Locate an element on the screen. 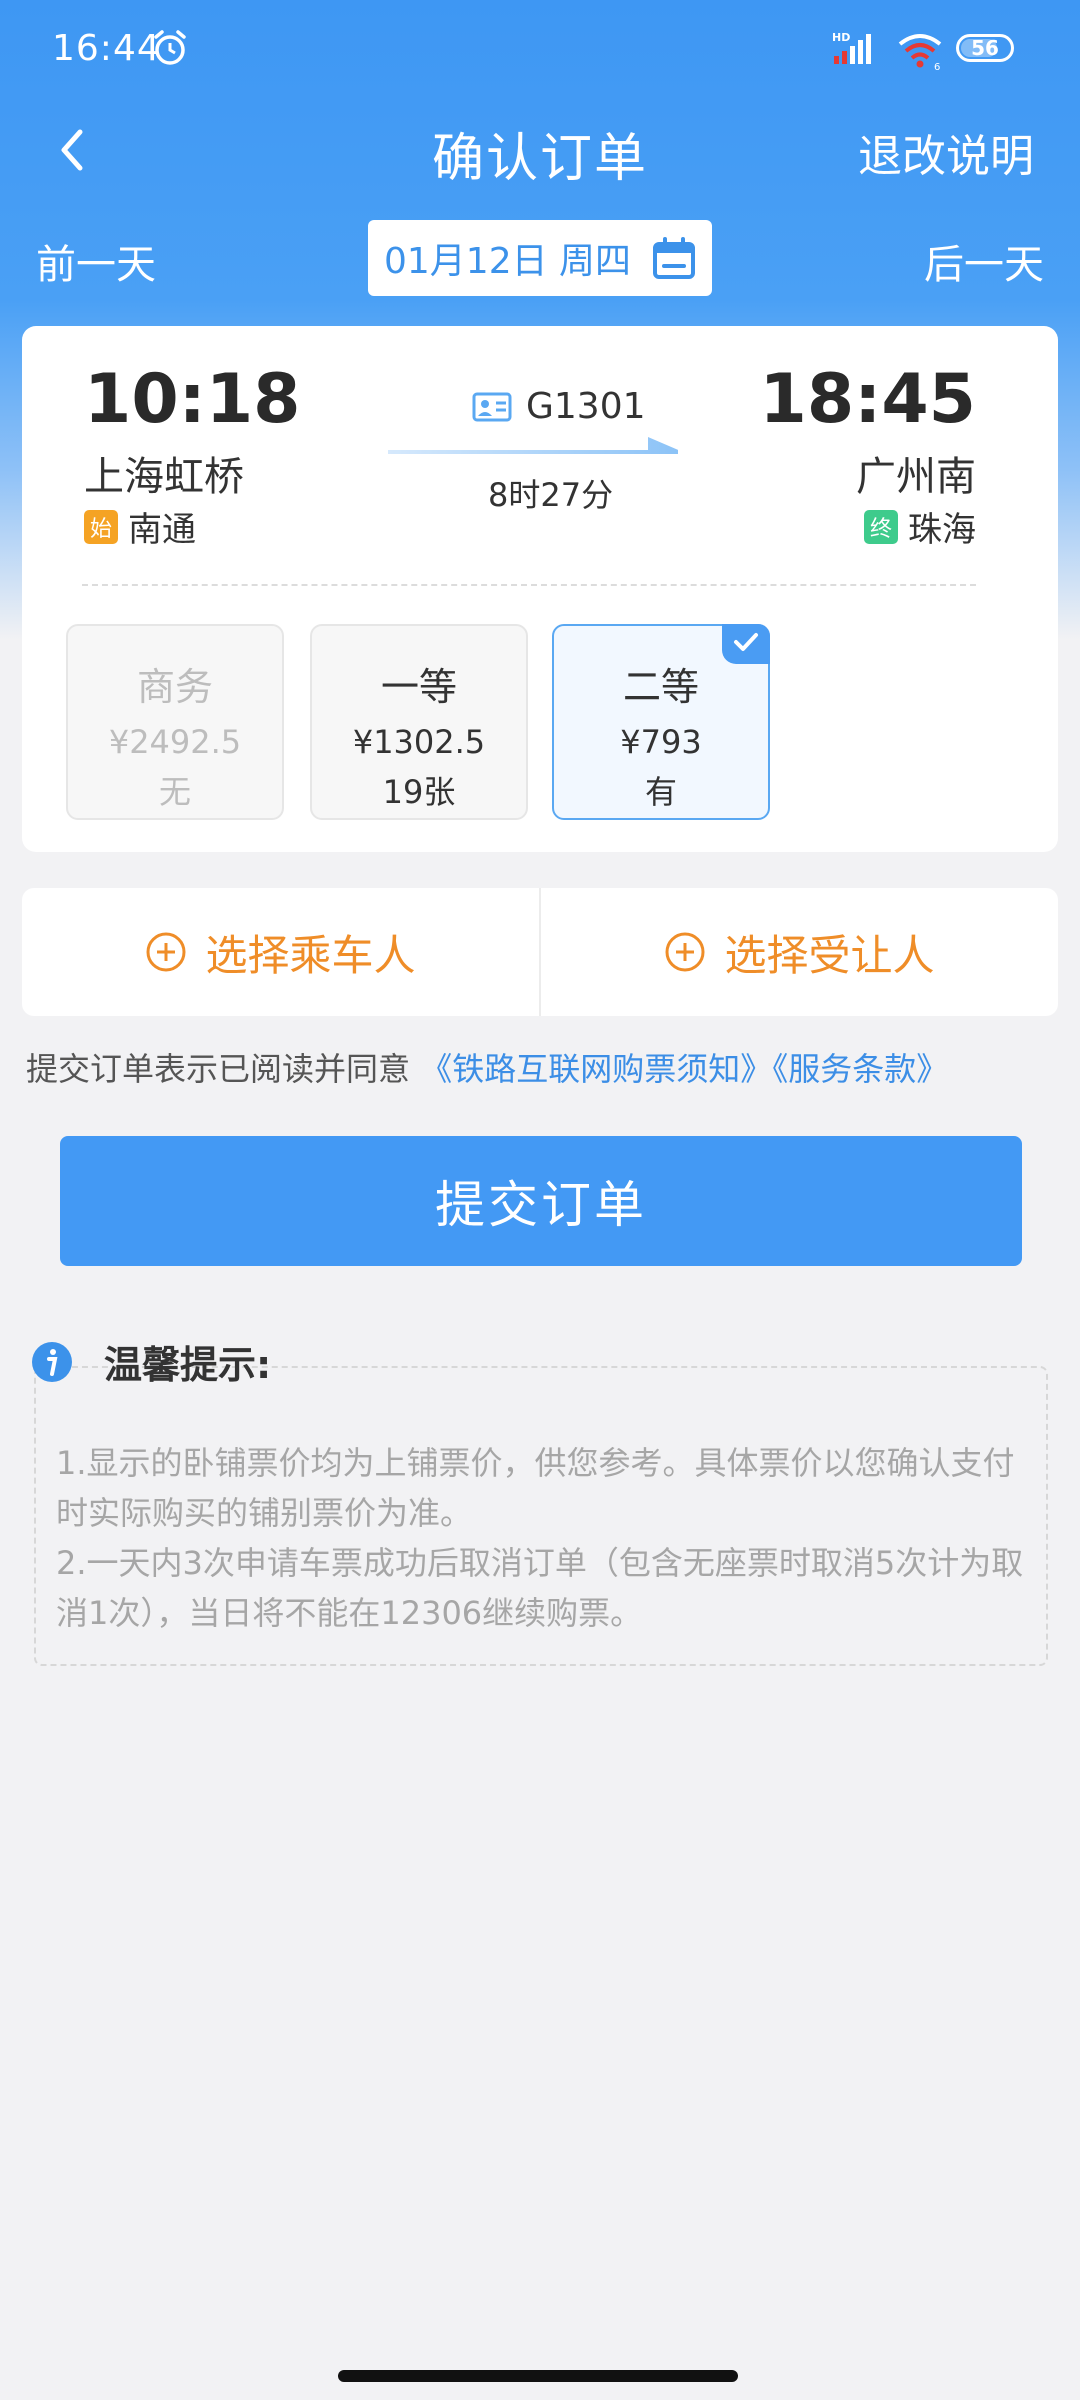  seat-price: ¥2492.5 is located at coordinates (175, 742).